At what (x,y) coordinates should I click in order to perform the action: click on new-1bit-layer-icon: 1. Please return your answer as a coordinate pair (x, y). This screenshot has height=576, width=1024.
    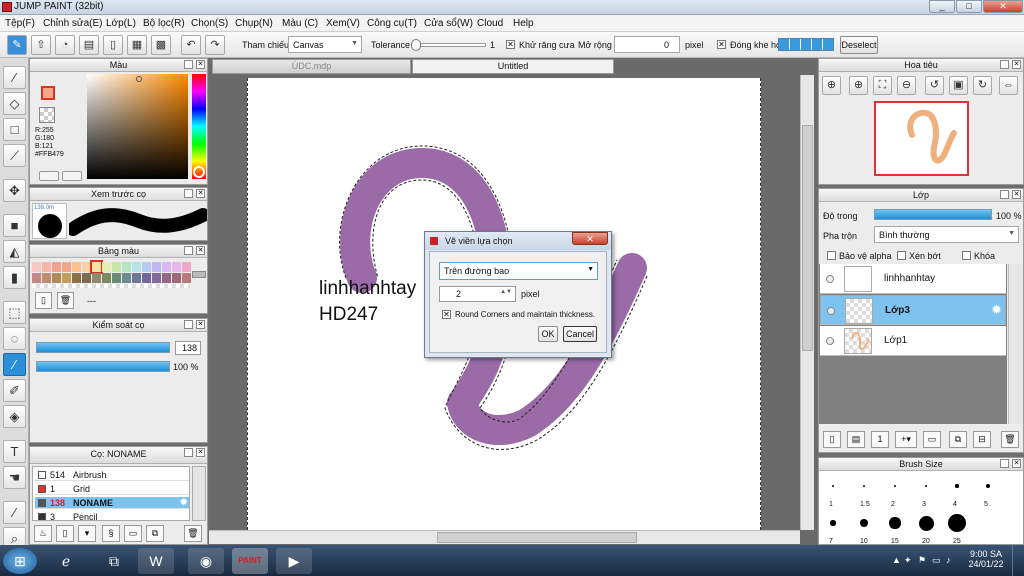
    Looking at the image, I should click on (880, 439).